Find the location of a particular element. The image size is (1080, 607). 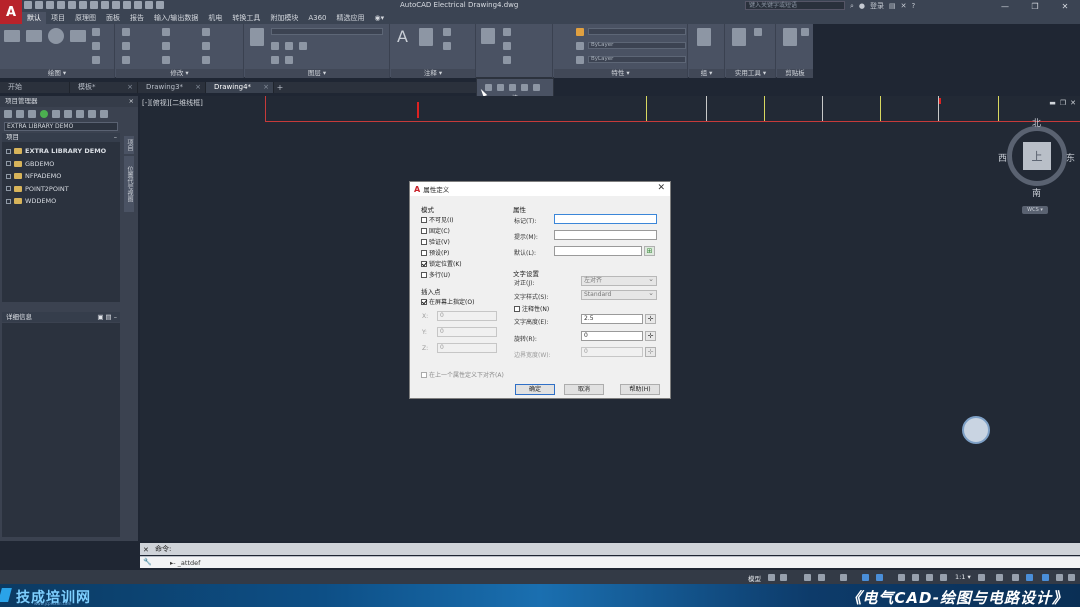

doc-tab-template: 模板* × is located at coordinates (104, 87).